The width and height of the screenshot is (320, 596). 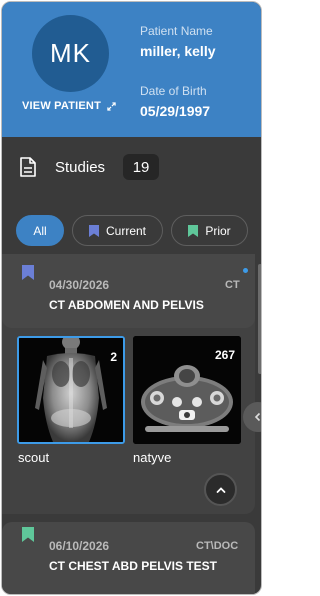 I want to click on filter-current: Current, so click(x=117, y=230).